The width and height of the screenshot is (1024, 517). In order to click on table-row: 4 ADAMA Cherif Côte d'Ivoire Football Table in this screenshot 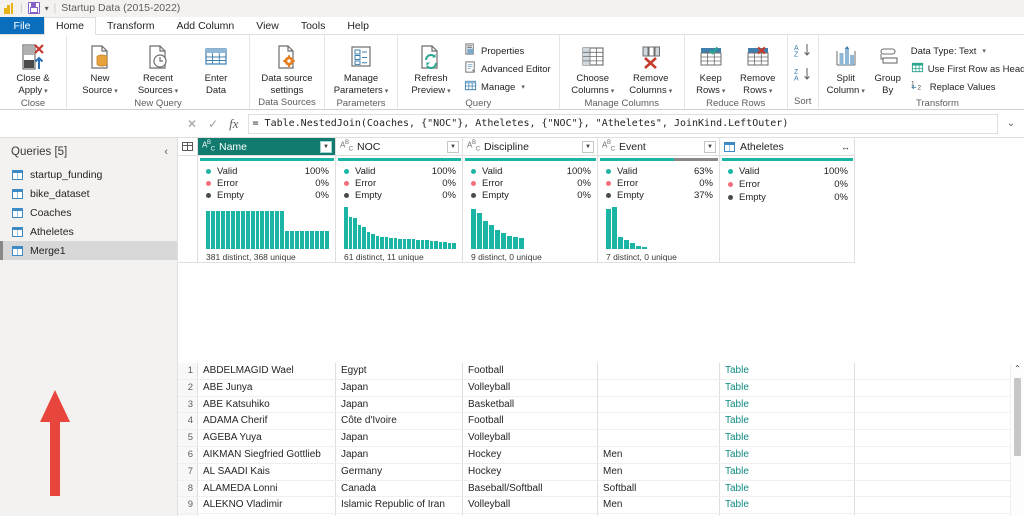, I will do `click(601, 422)`.